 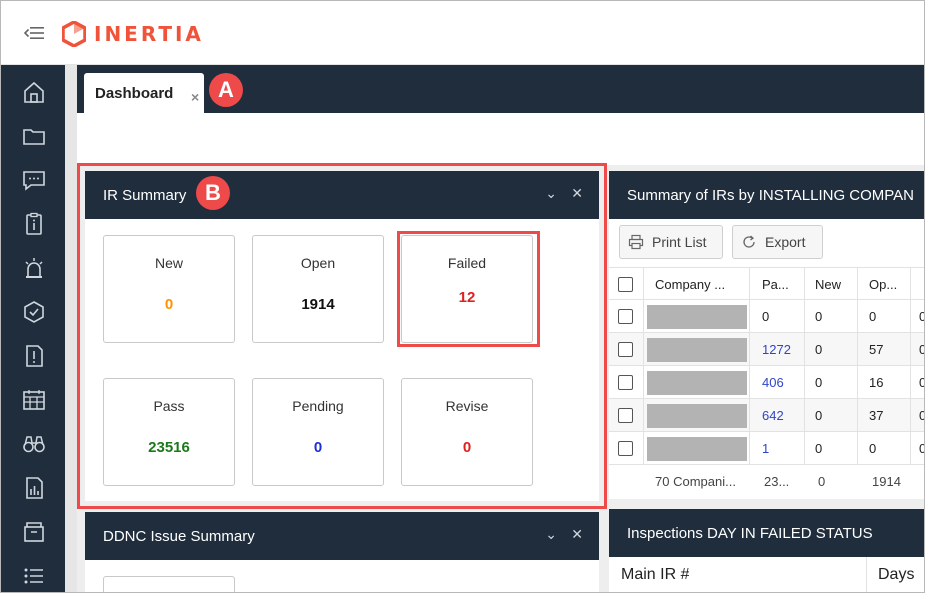 I want to click on select-all-checkbox, so click(x=625, y=284).